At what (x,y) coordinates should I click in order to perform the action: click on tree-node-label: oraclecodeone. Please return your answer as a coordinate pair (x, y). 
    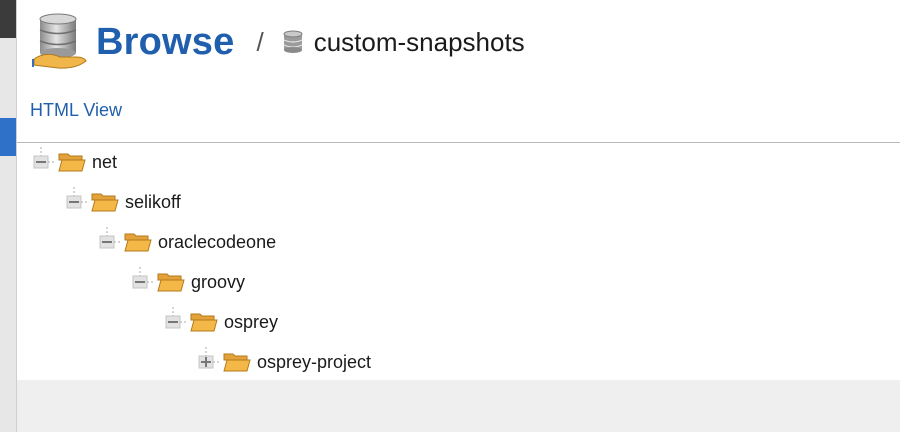
    Looking at the image, I should click on (217, 242).